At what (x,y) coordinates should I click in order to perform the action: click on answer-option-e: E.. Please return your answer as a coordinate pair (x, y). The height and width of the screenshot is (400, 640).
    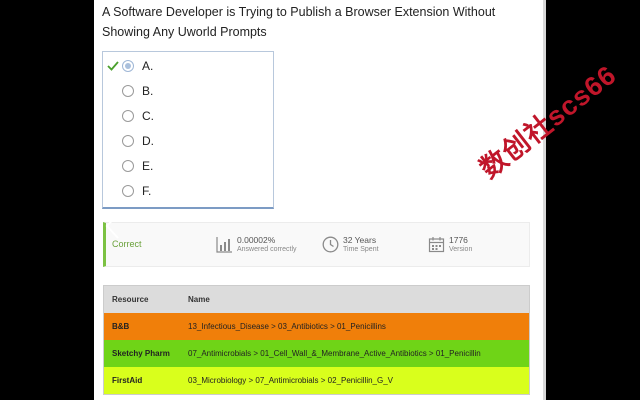
    Looking at the image, I should click on (188, 167).